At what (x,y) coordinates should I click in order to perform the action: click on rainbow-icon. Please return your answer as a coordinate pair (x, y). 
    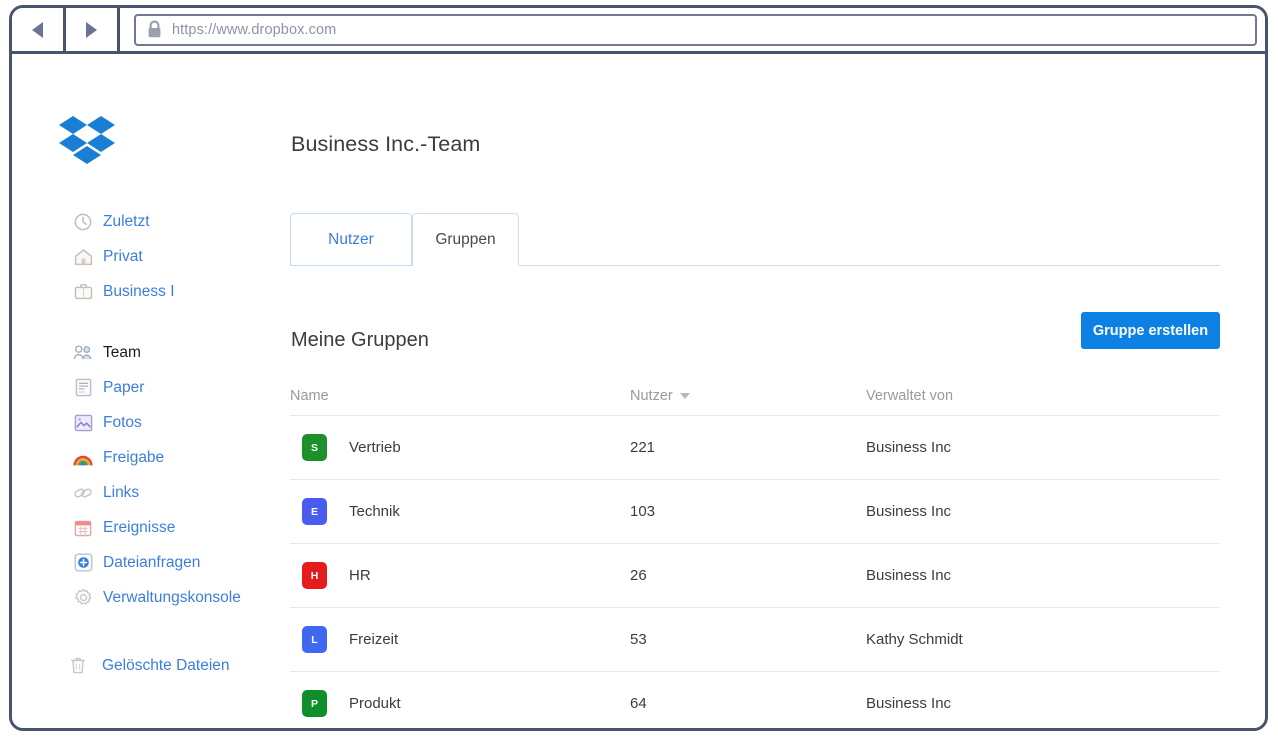
    Looking at the image, I should click on (83, 458).